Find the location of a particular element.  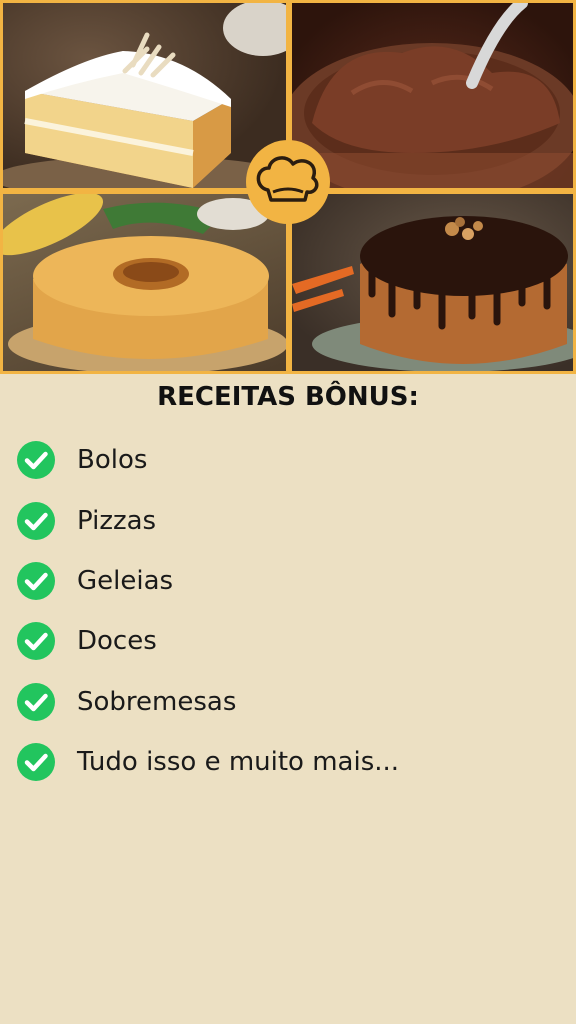

list-item-label: Pizzas is located at coordinates (117, 520).